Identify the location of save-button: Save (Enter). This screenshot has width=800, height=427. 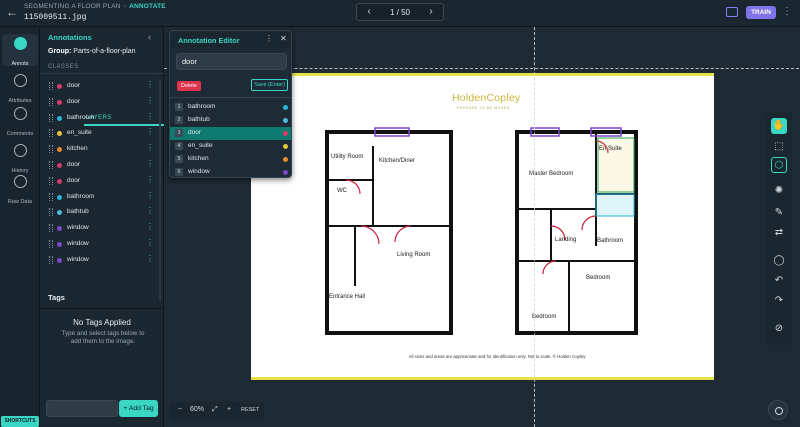
(269, 85).